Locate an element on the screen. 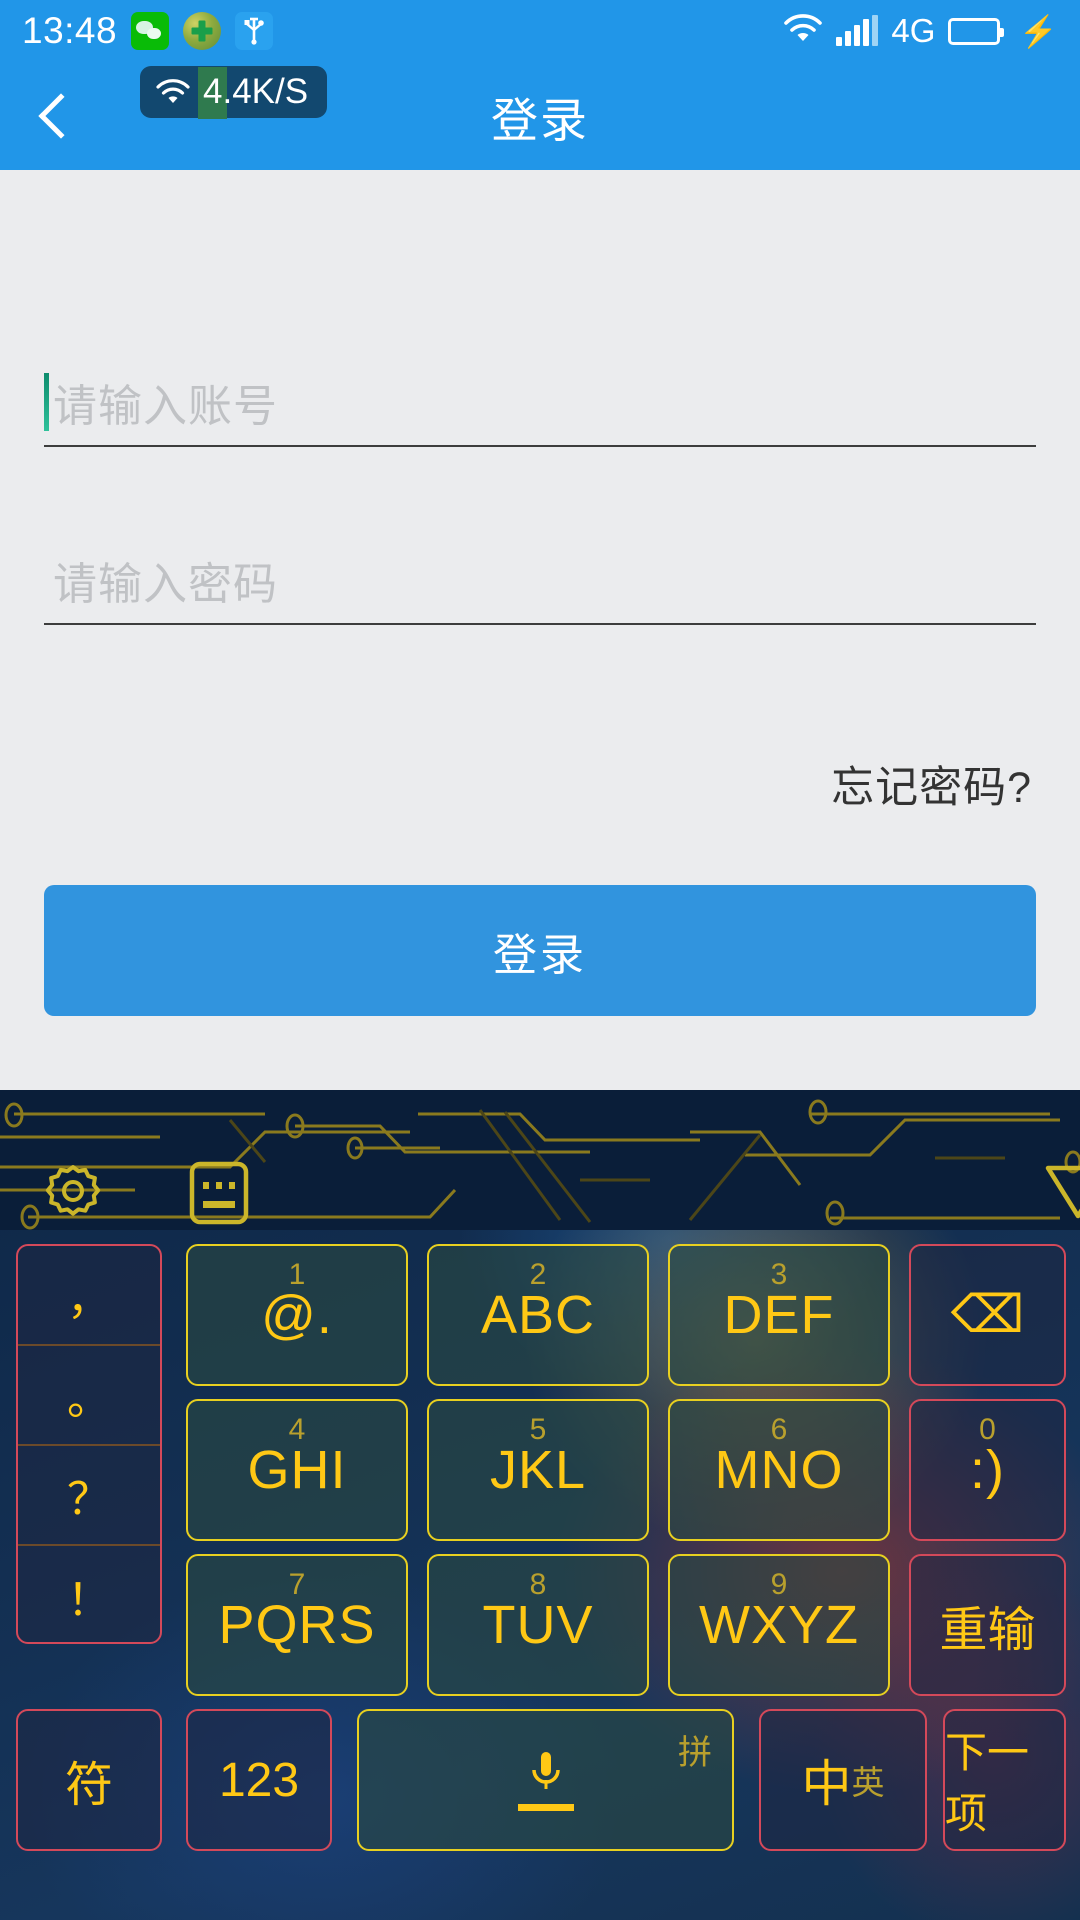 This screenshot has width=1080, height=1920. status-time: 13:48 is located at coordinates (70, 30).